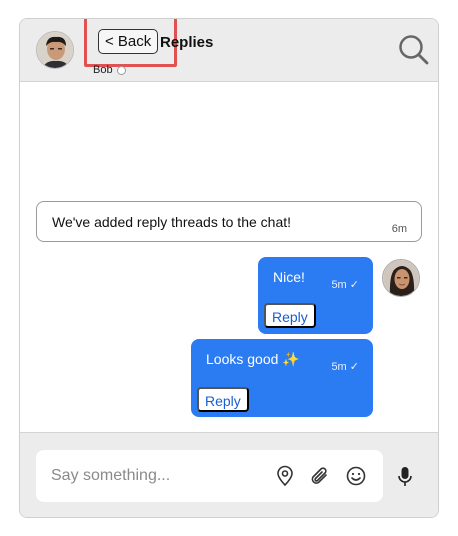  I want to click on message-time: 6m, so click(399, 229).